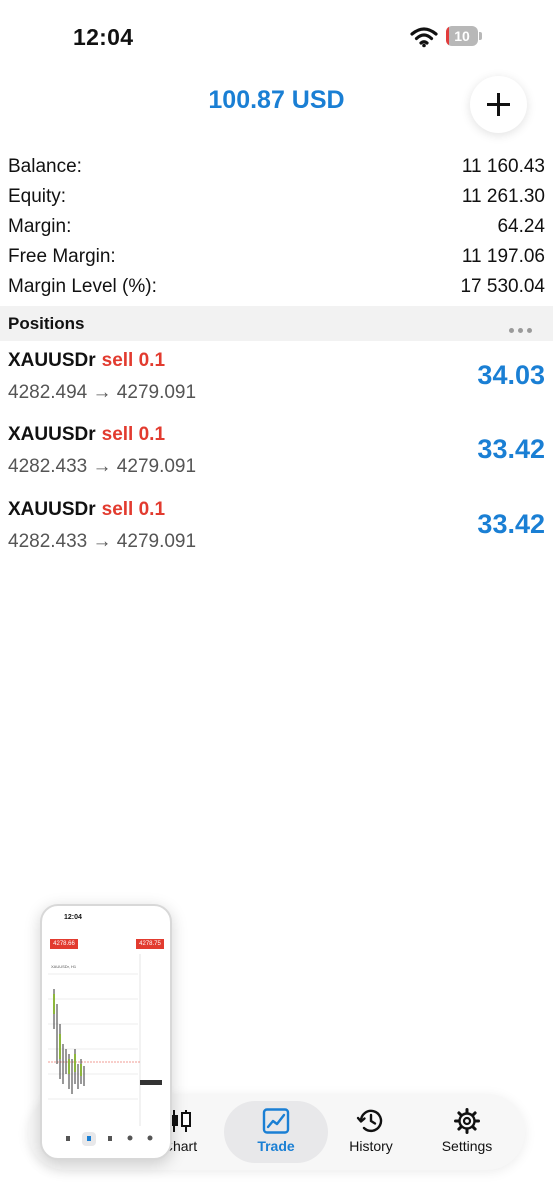 Image resolution: width=553 pixels, height=1200 pixels. What do you see at coordinates (64, 944) in the screenshot?
I see `thumbnail-sell-price: 4278.66` at bounding box center [64, 944].